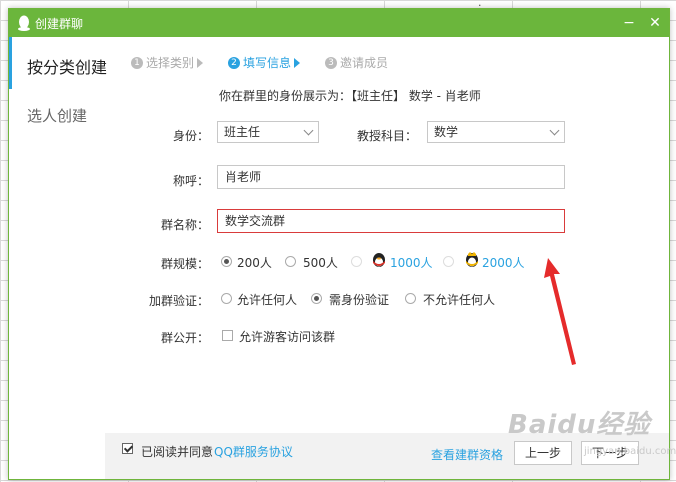 The width and height of the screenshot is (676, 482). I want to click on titlebar: 创建群聊 − ✕, so click(339, 23).